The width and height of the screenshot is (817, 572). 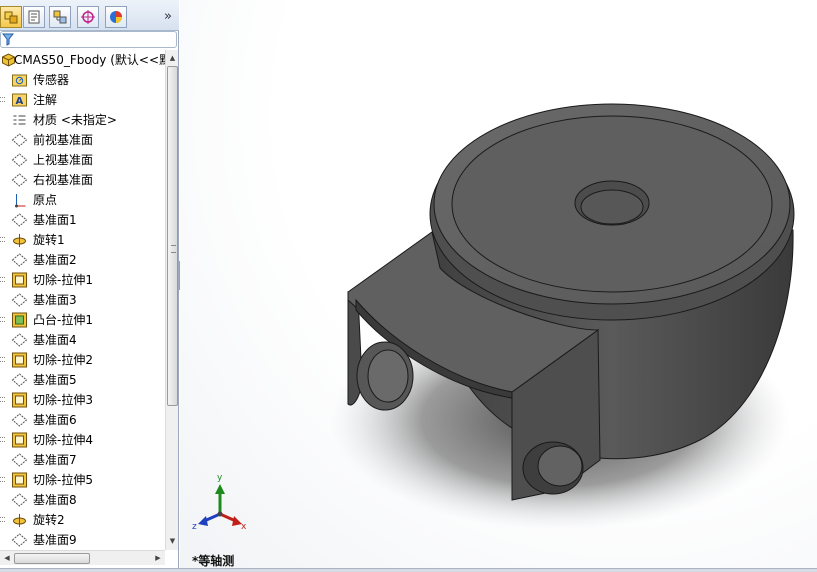 I want to click on tree-item: 切除-拉伸1, so click(x=82, y=280).